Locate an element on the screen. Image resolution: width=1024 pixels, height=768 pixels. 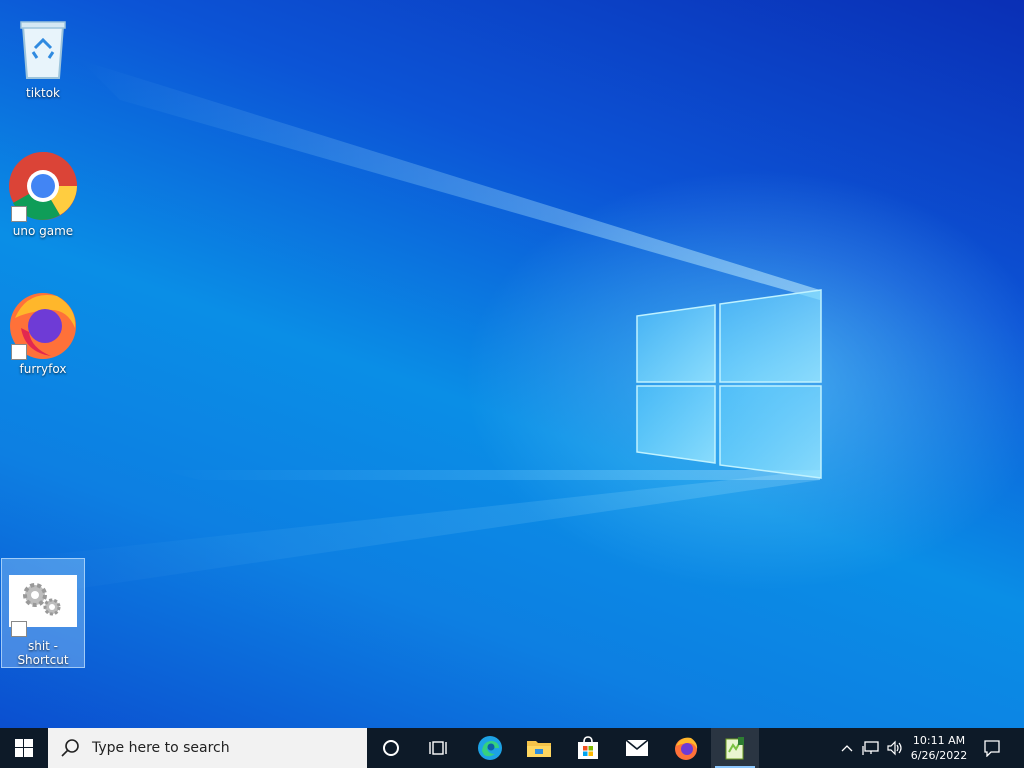
edge-icon is located at coordinates (490, 748).